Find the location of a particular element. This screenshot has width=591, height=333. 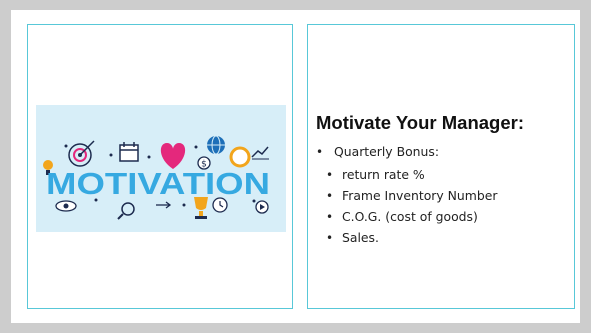

globe-icon is located at coordinates (216, 145).